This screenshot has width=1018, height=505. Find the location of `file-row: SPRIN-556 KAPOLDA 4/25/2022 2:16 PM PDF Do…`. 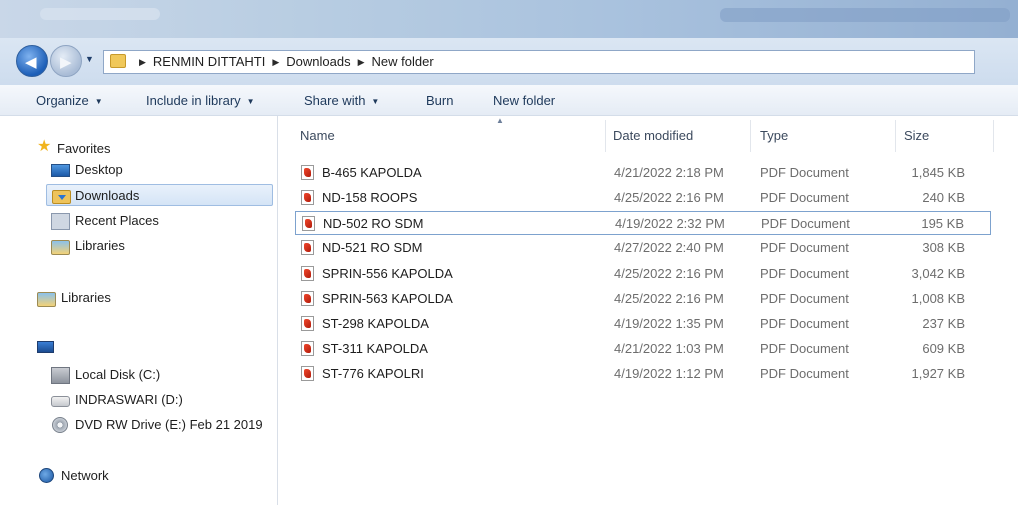

file-row: SPRIN-556 KAPOLDA 4/25/2022 2:16 PM PDF Do… is located at coordinates (643, 274).